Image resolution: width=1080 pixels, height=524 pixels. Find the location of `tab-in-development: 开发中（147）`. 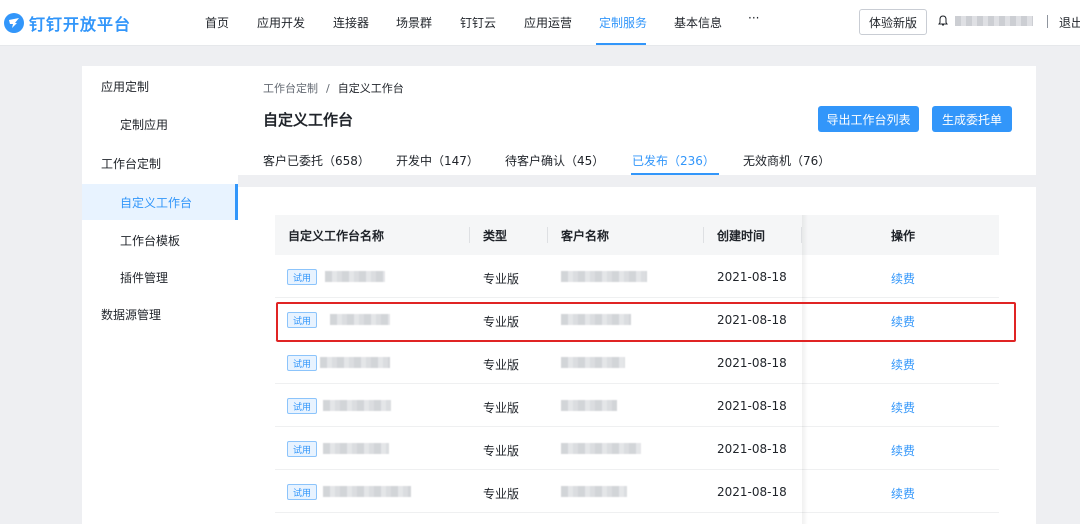

tab-in-development: 开发中（147） is located at coordinates (437, 160).